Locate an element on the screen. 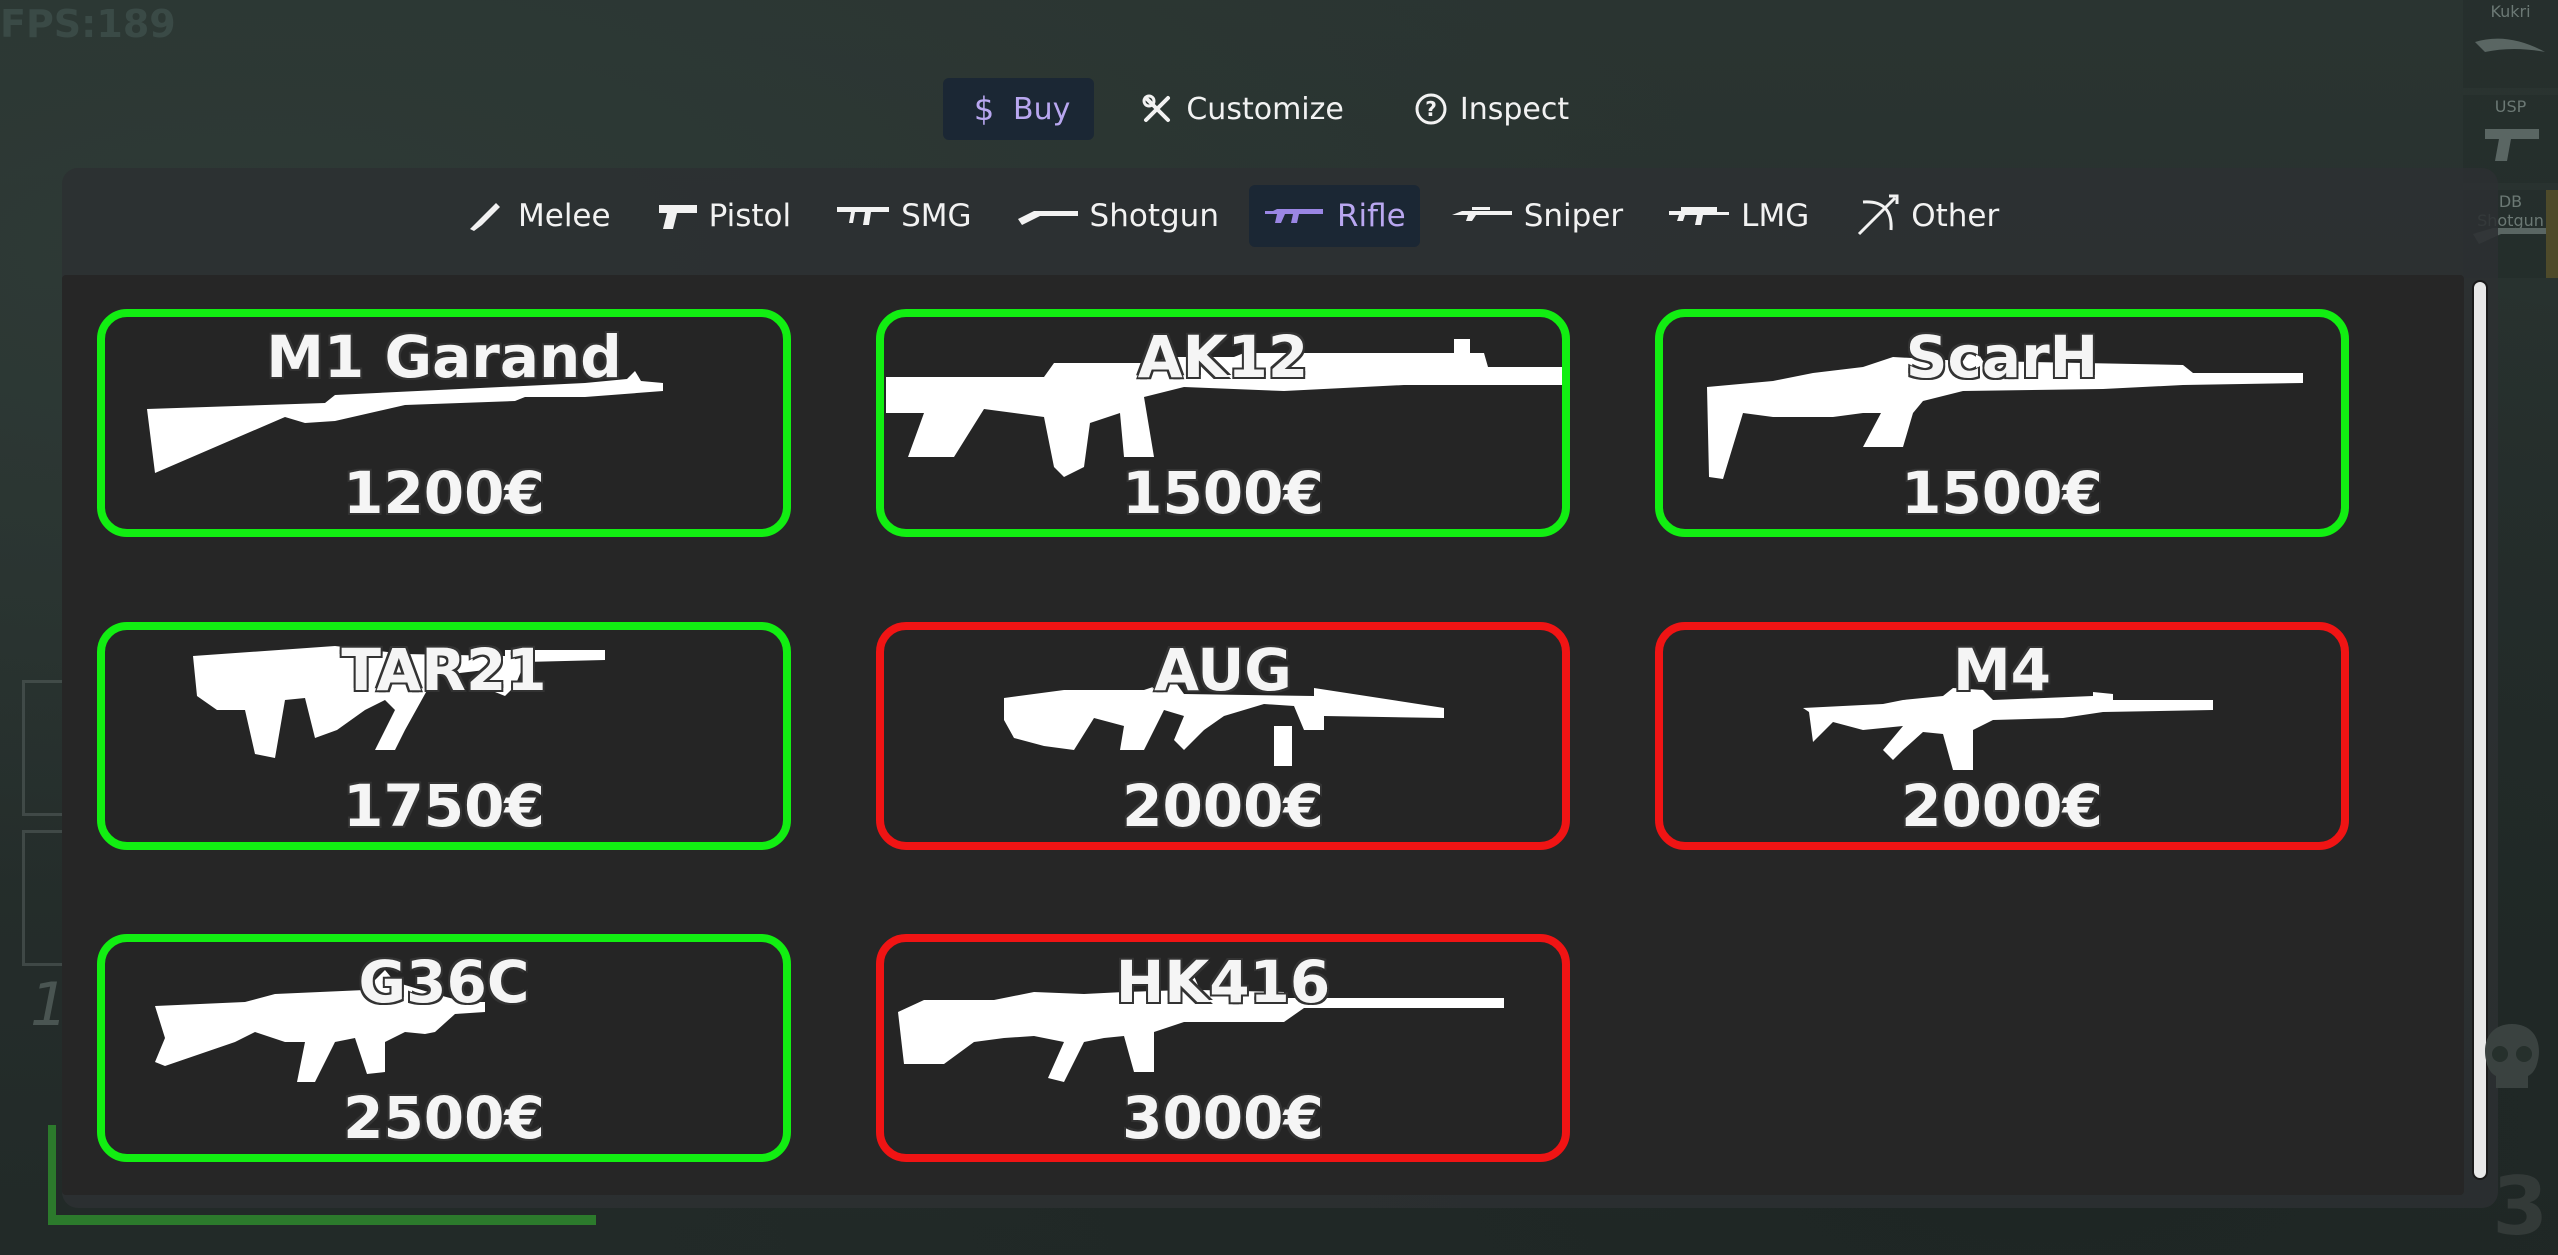 This screenshot has height=1255, width=2558. tab-melee: Melee is located at coordinates (537, 216).